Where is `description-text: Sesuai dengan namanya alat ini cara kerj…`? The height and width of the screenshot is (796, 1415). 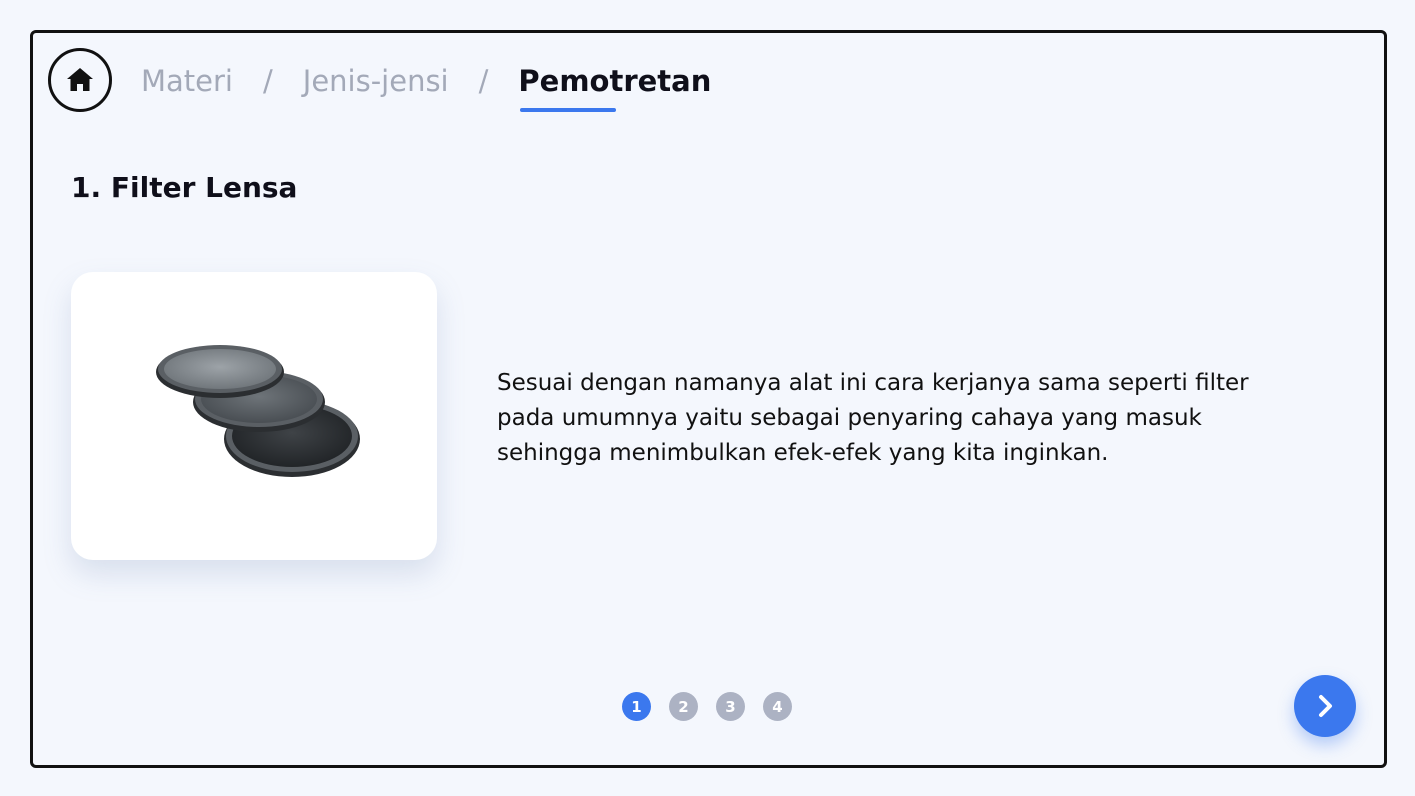 description-text: Sesuai dengan namanya alat ini cara kerj… is located at coordinates (873, 418).